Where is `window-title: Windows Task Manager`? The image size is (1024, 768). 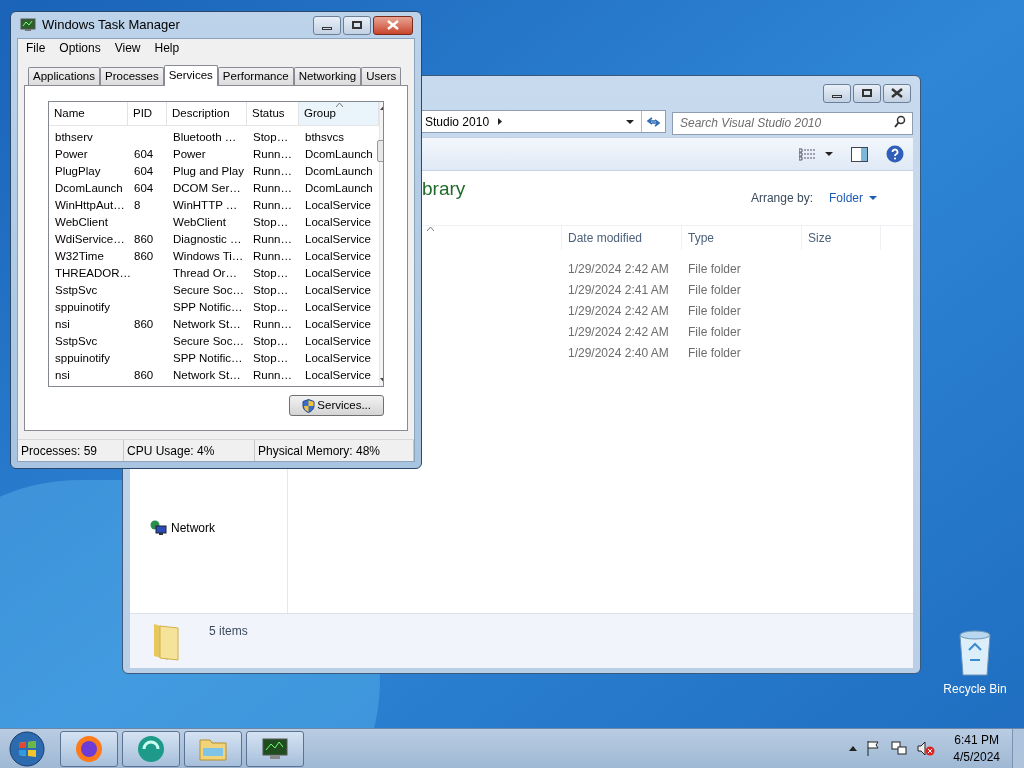
window-title: Windows Task Manager is located at coordinates (111, 25).